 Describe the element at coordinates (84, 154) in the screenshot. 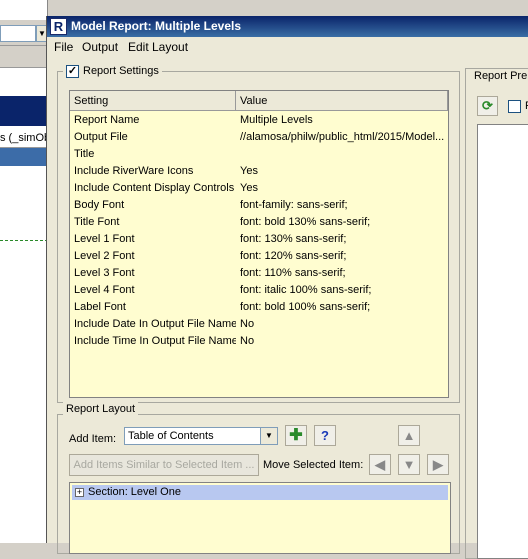

I see `setting-name-cell: Title` at that location.